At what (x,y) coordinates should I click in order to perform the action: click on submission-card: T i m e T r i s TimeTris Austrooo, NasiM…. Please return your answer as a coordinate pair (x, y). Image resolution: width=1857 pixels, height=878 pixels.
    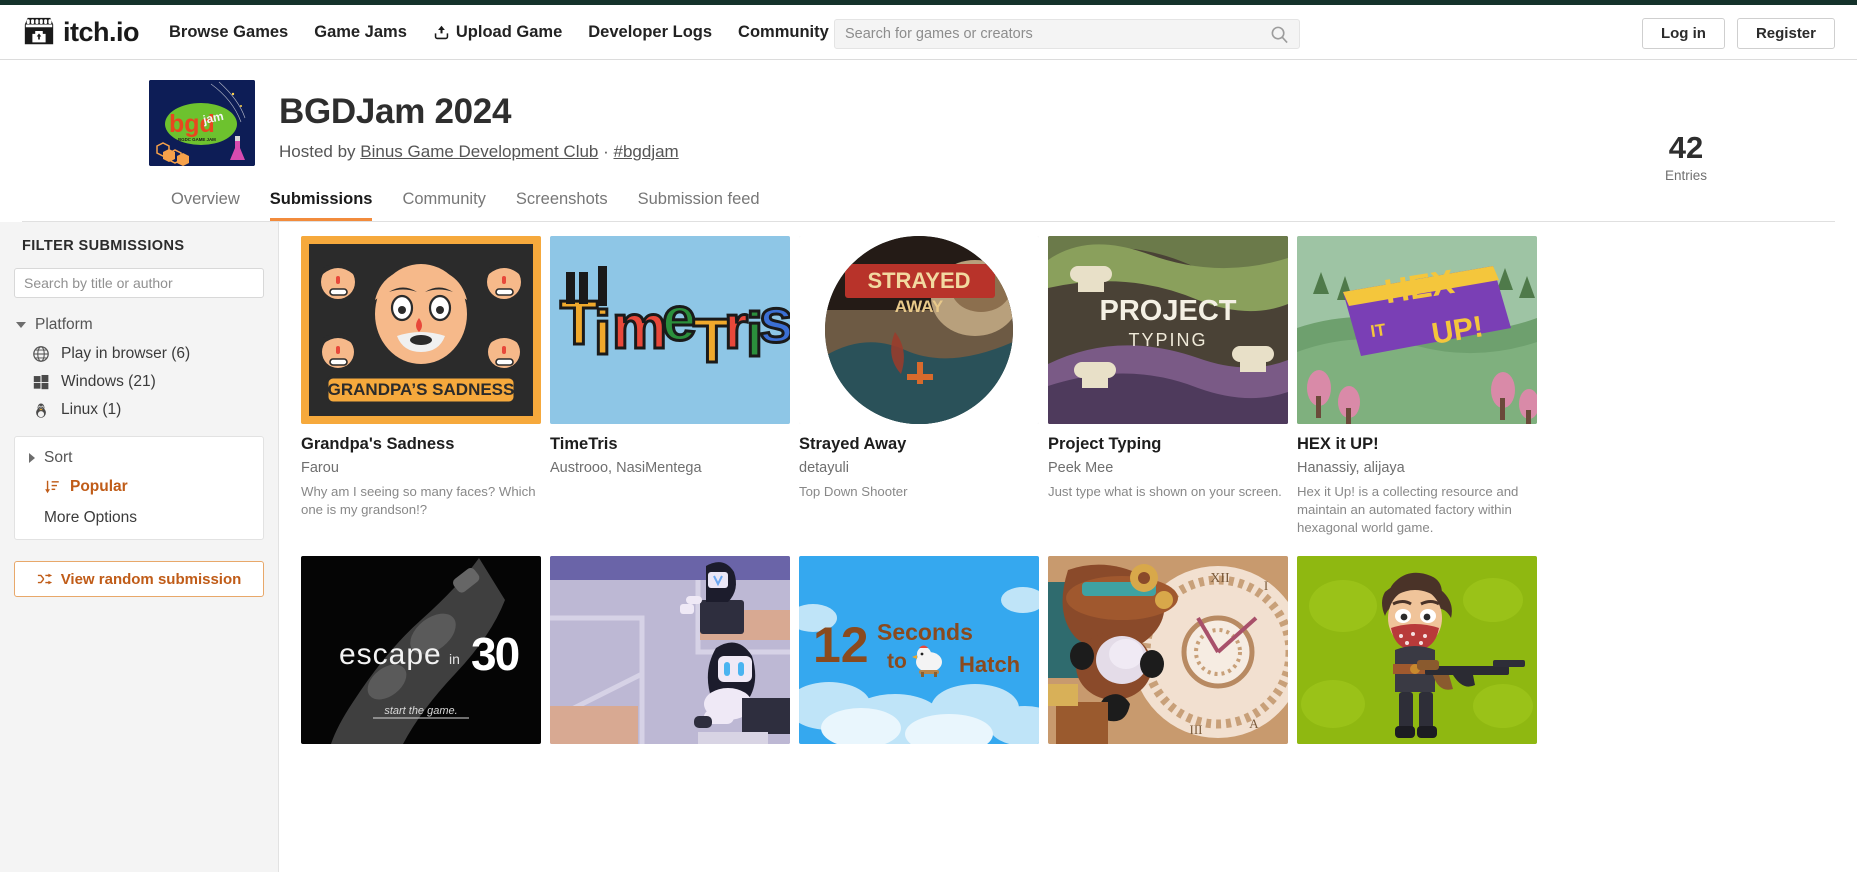
    Looking at the image, I should click on (670, 386).